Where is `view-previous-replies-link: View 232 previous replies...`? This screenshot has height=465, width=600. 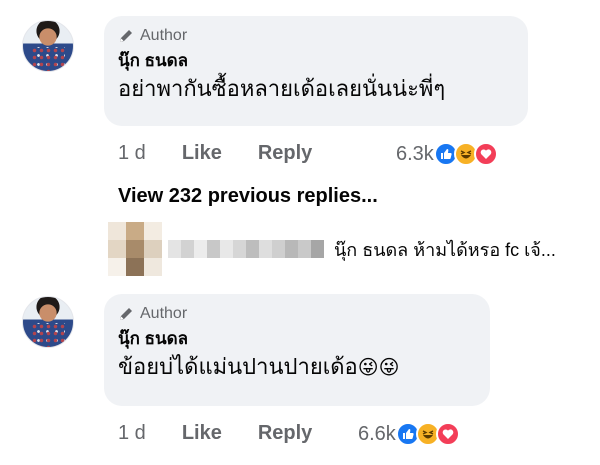 view-previous-replies-link: View 232 previous replies... is located at coordinates (248, 196).